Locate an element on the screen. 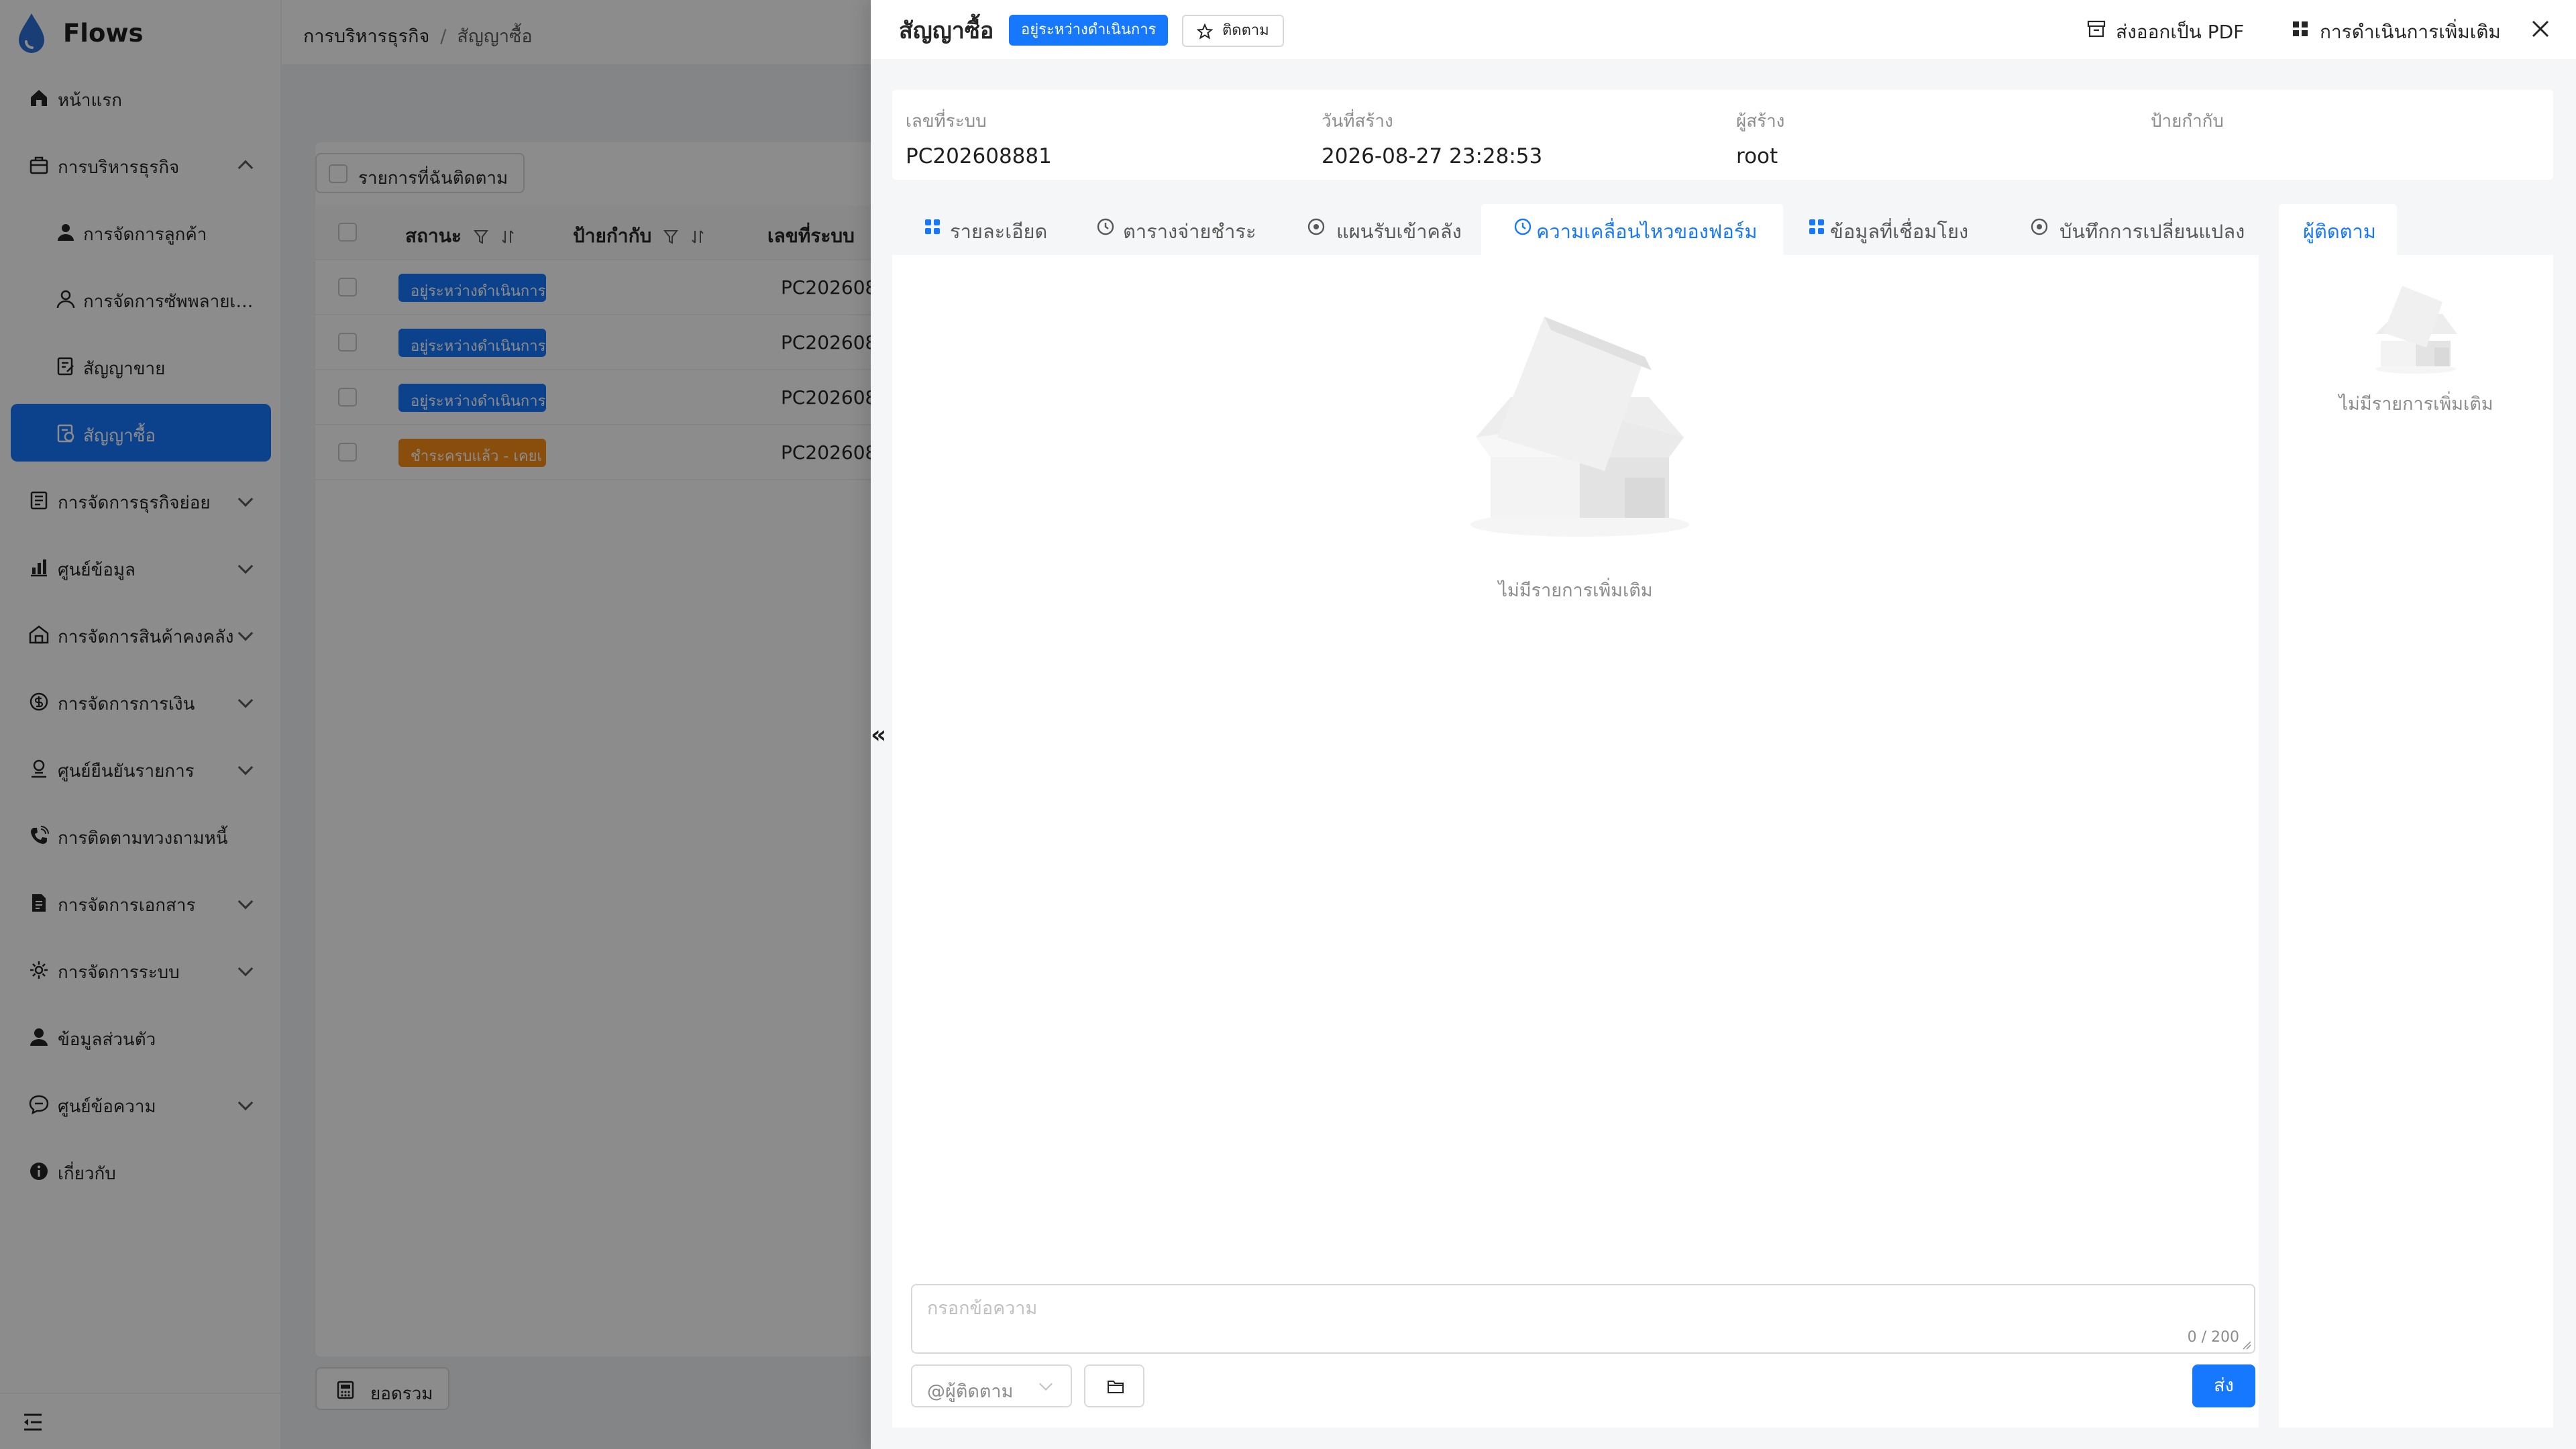 This screenshot has height=1449, width=2576. more-actions-label: การดำเนินการเพิ่มเติม is located at coordinates (2410, 32).